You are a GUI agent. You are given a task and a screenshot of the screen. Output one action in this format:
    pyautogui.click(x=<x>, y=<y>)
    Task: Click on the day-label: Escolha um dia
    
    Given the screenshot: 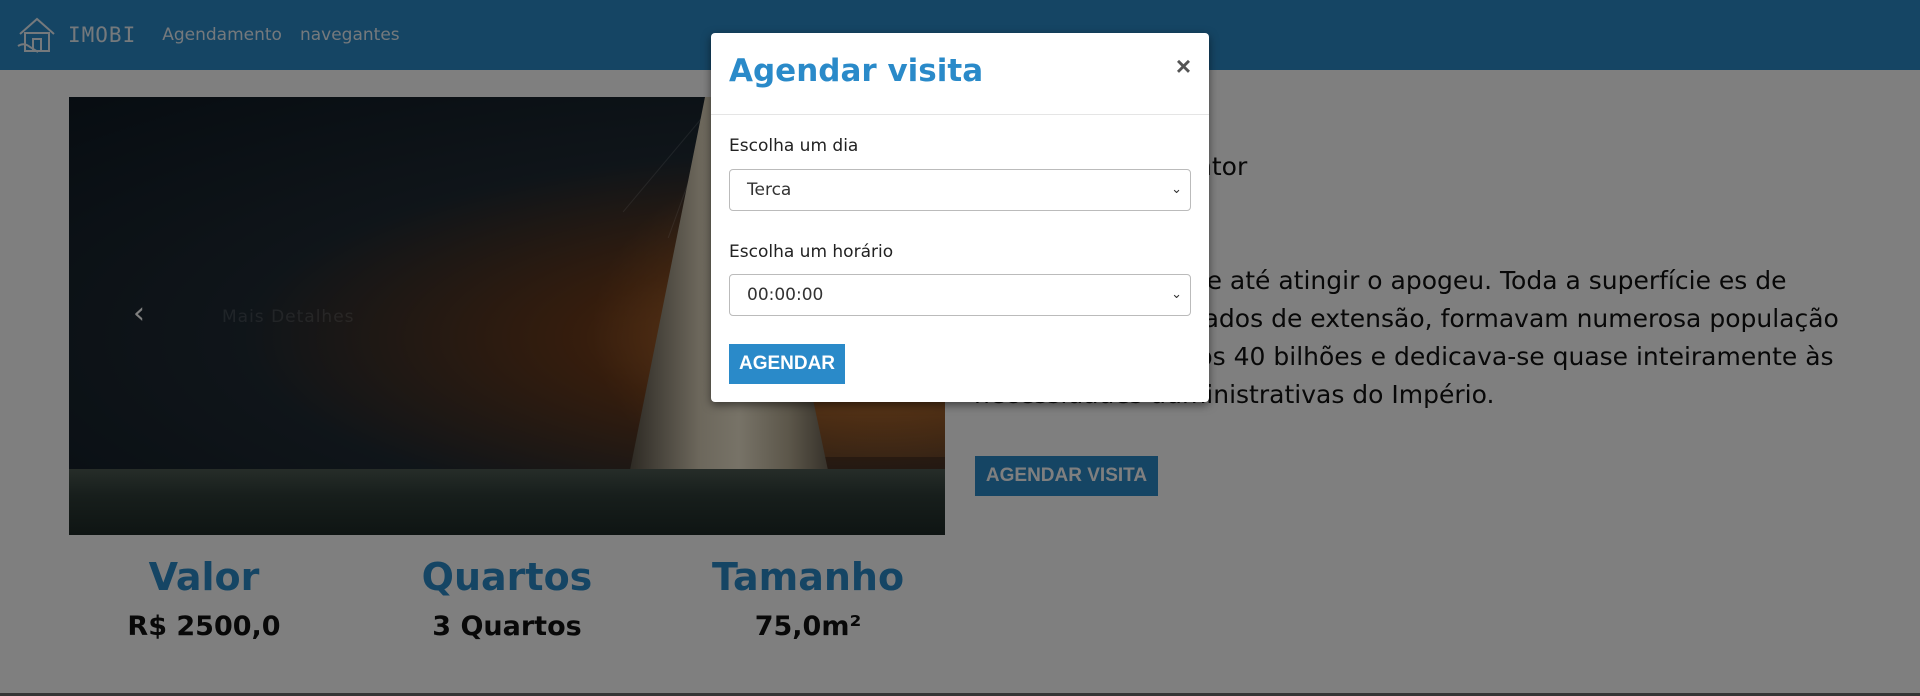 What is the action you would take?
    pyautogui.click(x=794, y=146)
    